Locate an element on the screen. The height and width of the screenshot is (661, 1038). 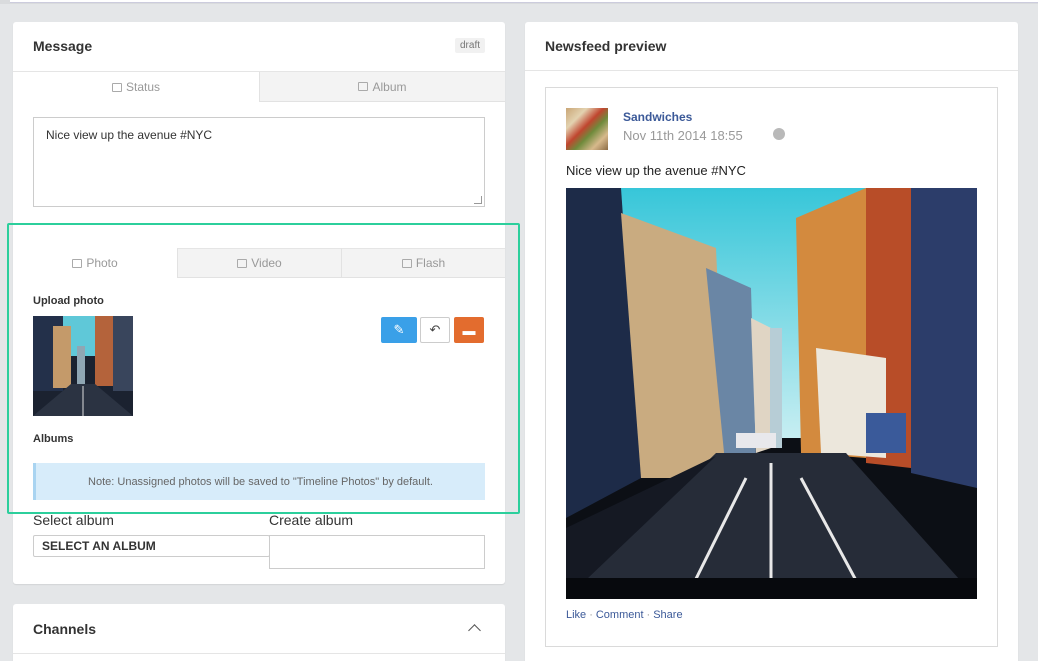
magic-wand-icon: ✎ is located at coordinates (399, 329).